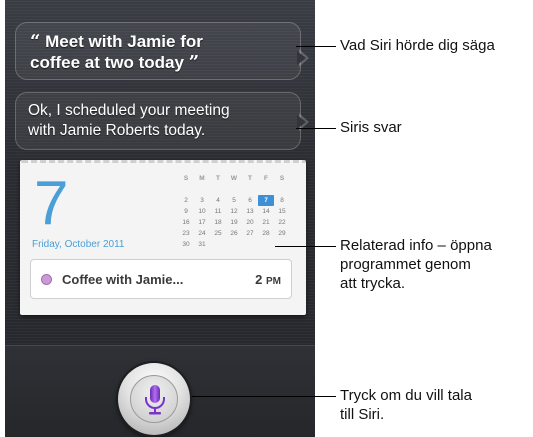 This screenshot has width=533, height=437. What do you see at coordinates (234, 200) in the screenshot?
I see `mini-calendar-day: 5` at bounding box center [234, 200].